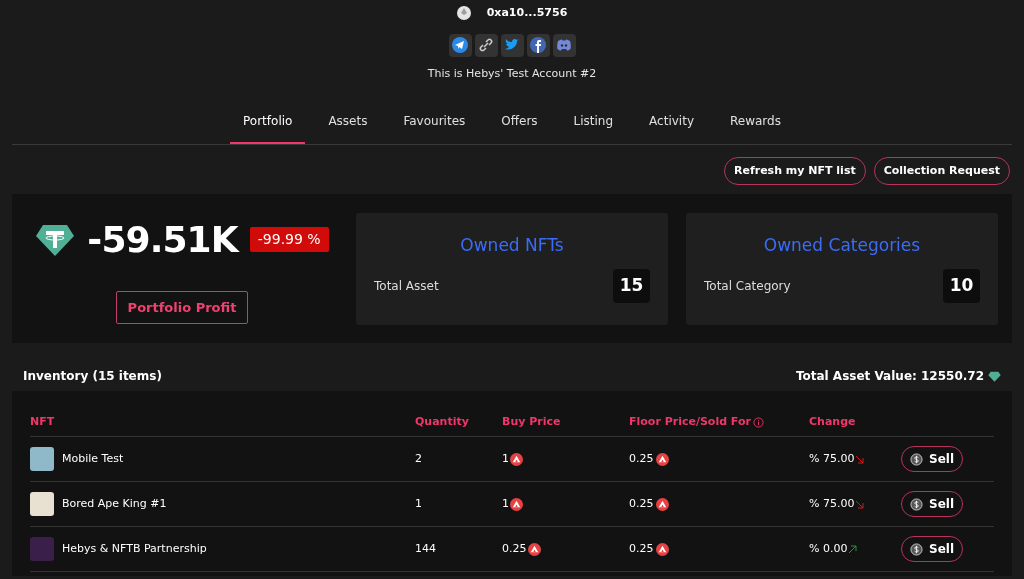  Describe the element at coordinates (747, 286) in the screenshot. I see `card-label: Total Category` at that location.